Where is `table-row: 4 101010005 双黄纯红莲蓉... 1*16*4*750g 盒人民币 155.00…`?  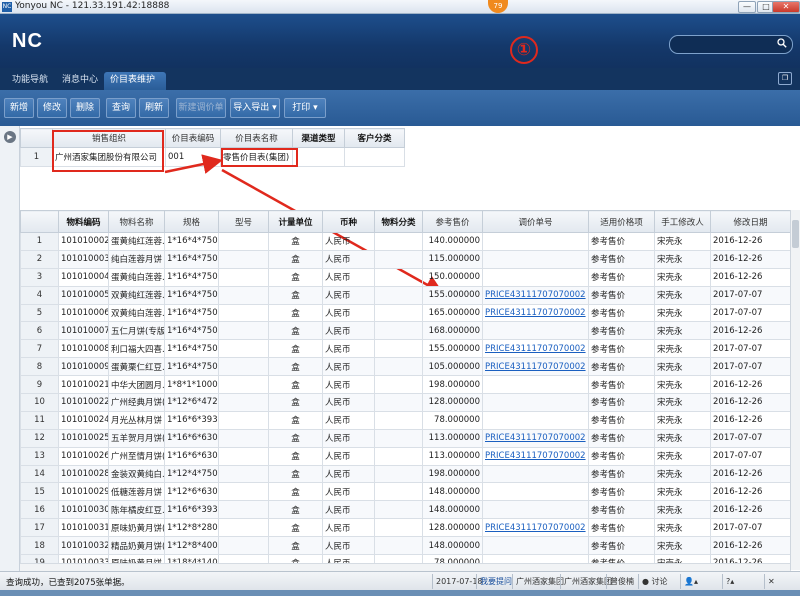 table-row: 4 101010005 双黄纯红莲蓉... 1*16*4*750g 盒人民币 155.00… is located at coordinates (405, 295).